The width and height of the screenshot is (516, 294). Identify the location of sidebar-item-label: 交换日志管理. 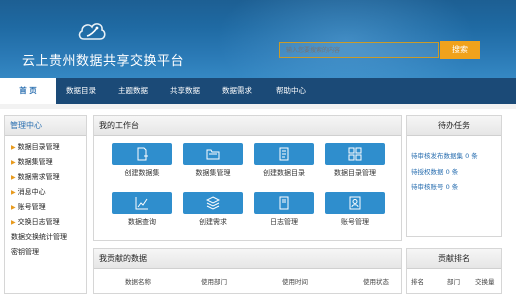
(38, 222).